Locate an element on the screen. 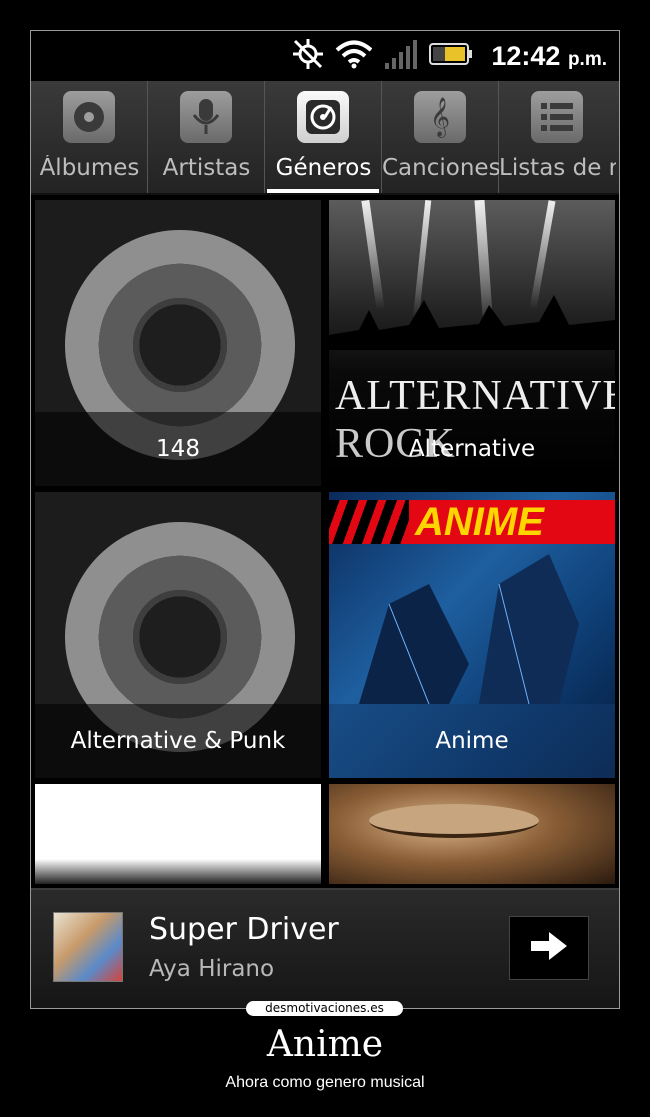 Image resolution: width=650 pixels, height=1117 pixels. track-artist: Aya Hirano is located at coordinates (212, 969).